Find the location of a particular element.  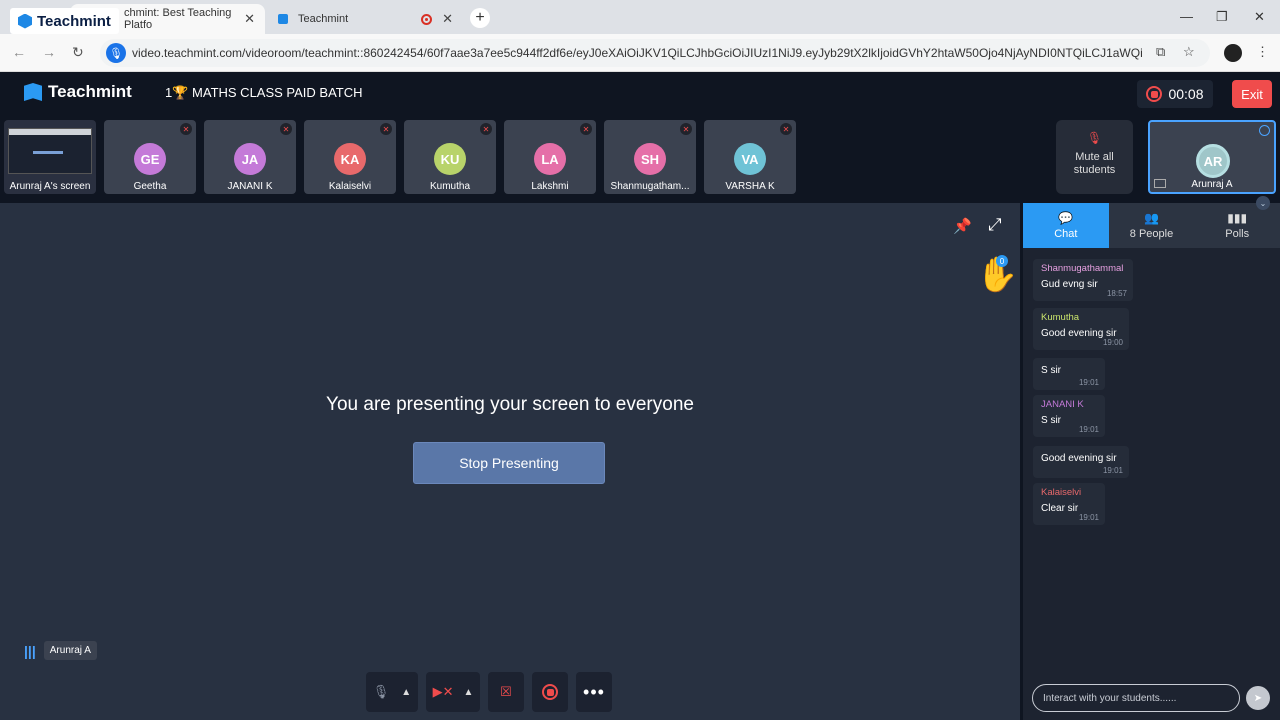

participant-name: Geetha is located at coordinates (150, 186).